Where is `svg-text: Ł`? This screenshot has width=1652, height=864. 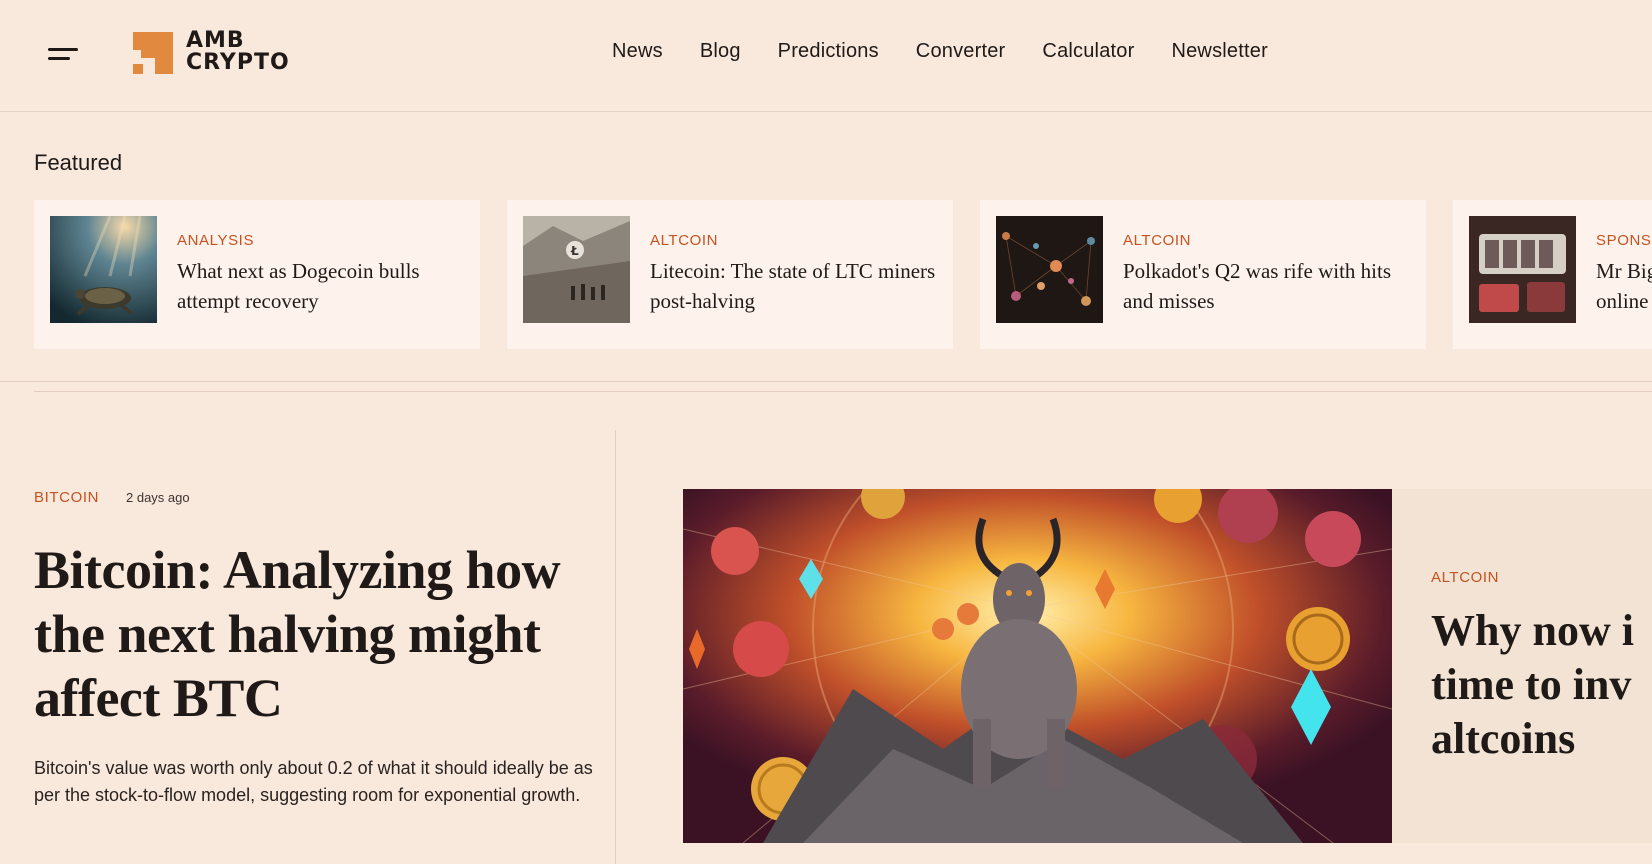
svg-text: Ł is located at coordinates (574, 251).